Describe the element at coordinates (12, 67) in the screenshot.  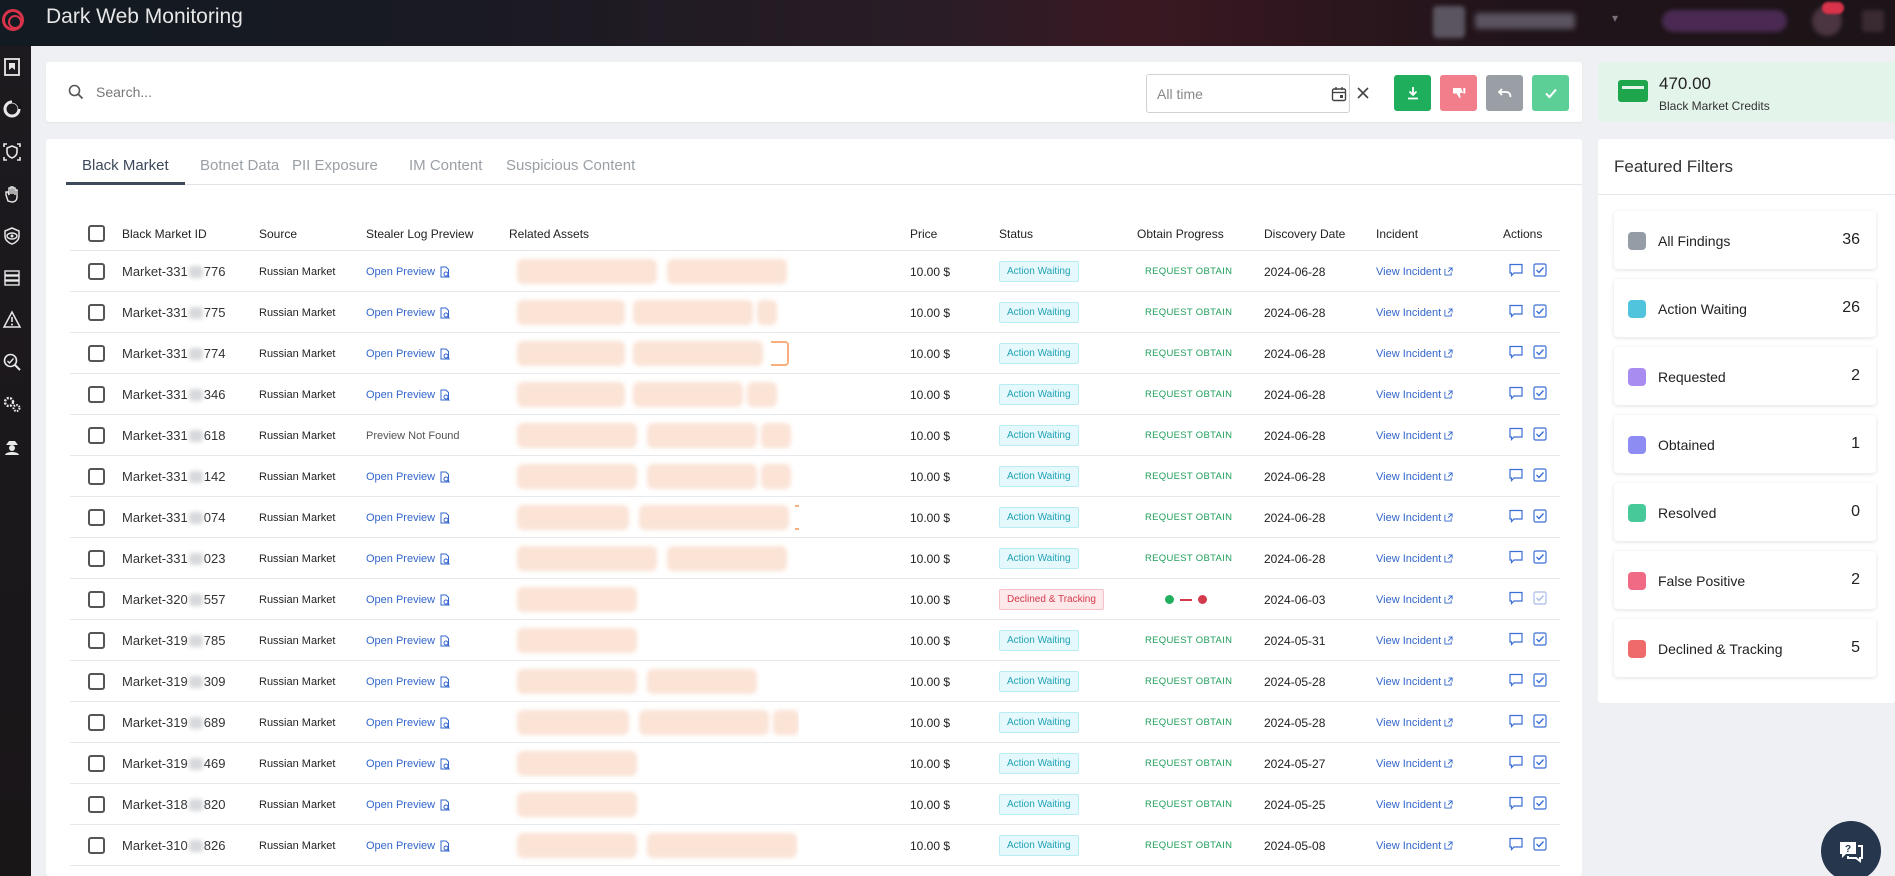
I see `bookmark-icon` at that location.